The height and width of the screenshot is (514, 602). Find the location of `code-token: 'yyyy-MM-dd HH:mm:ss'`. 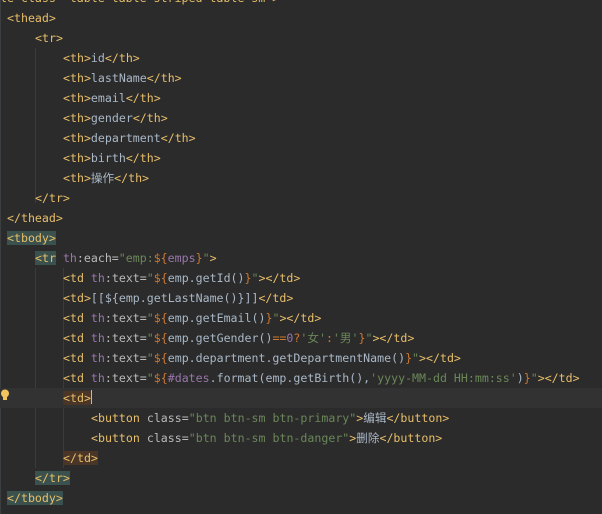

code-token: 'yyyy-MM-dd HH:mm:ss' is located at coordinates (443, 378).